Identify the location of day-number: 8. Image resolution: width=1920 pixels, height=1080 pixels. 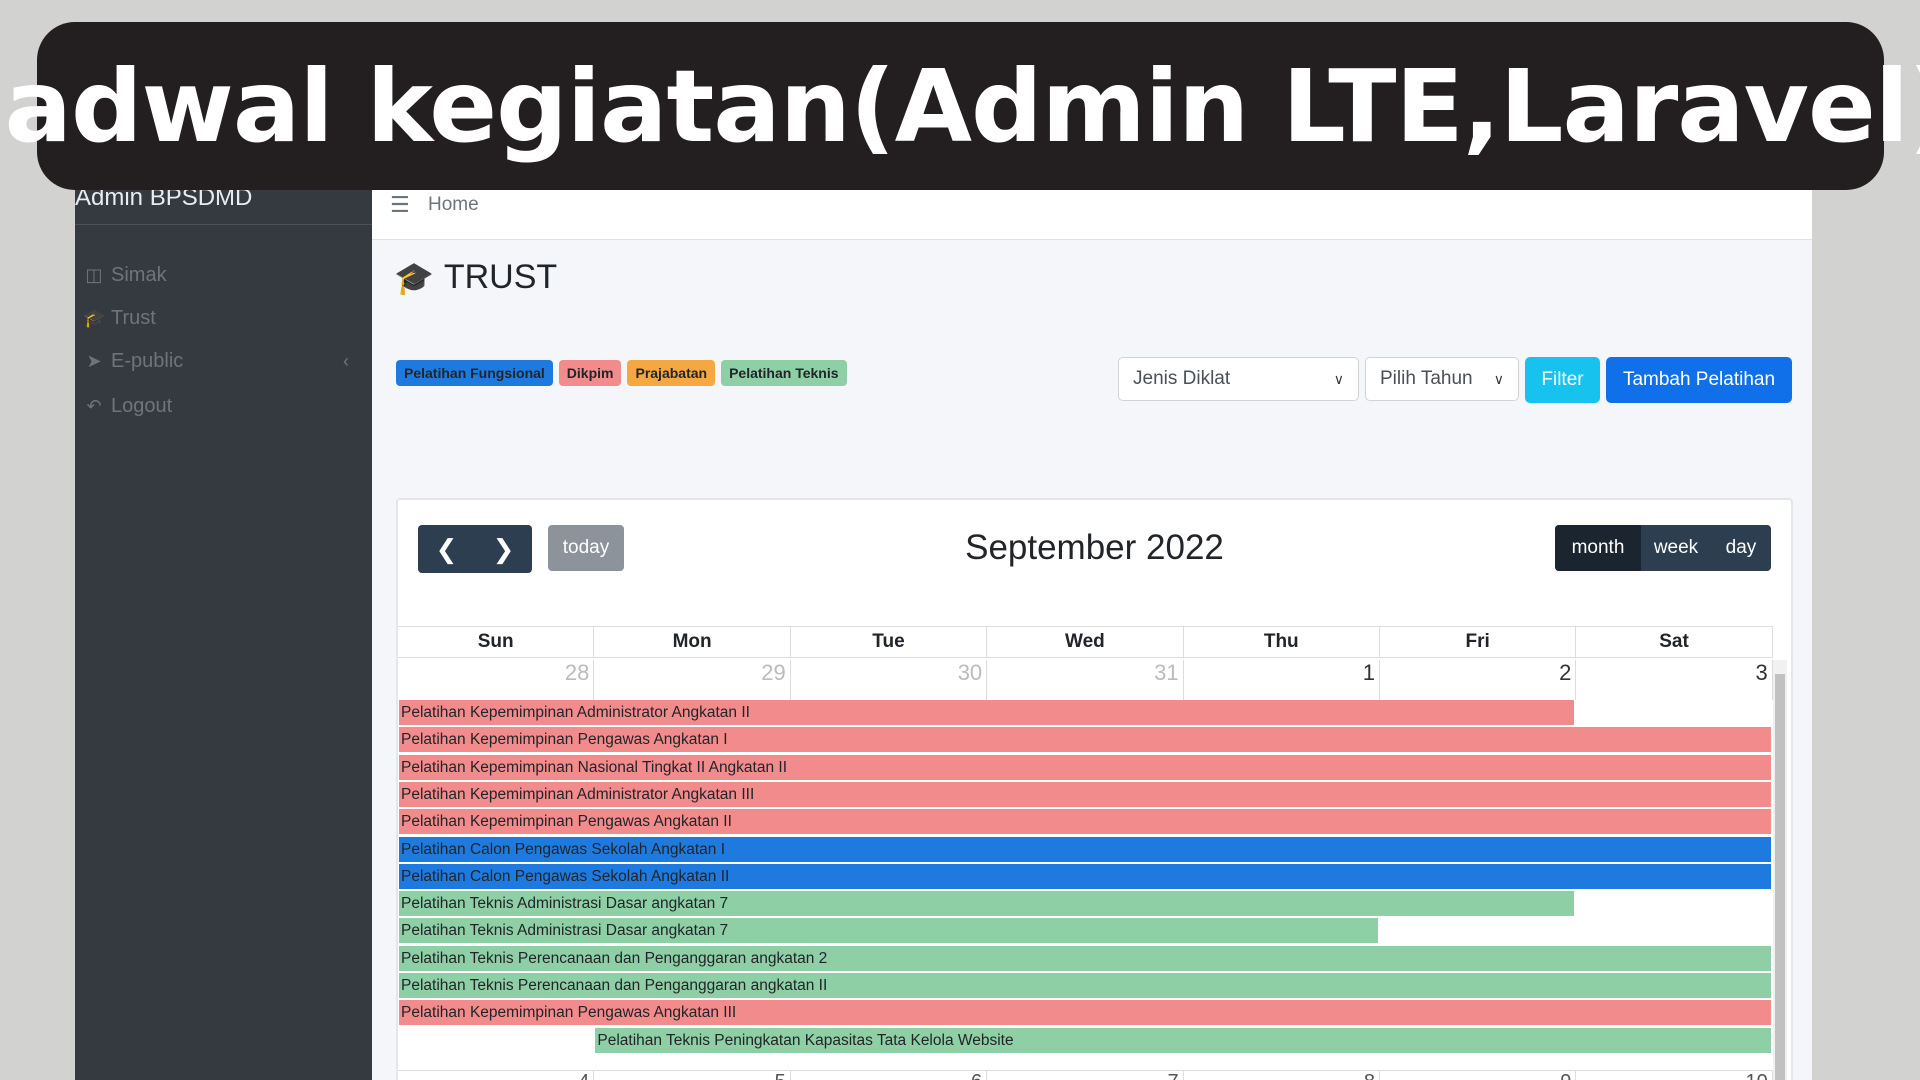
(1282, 1075).